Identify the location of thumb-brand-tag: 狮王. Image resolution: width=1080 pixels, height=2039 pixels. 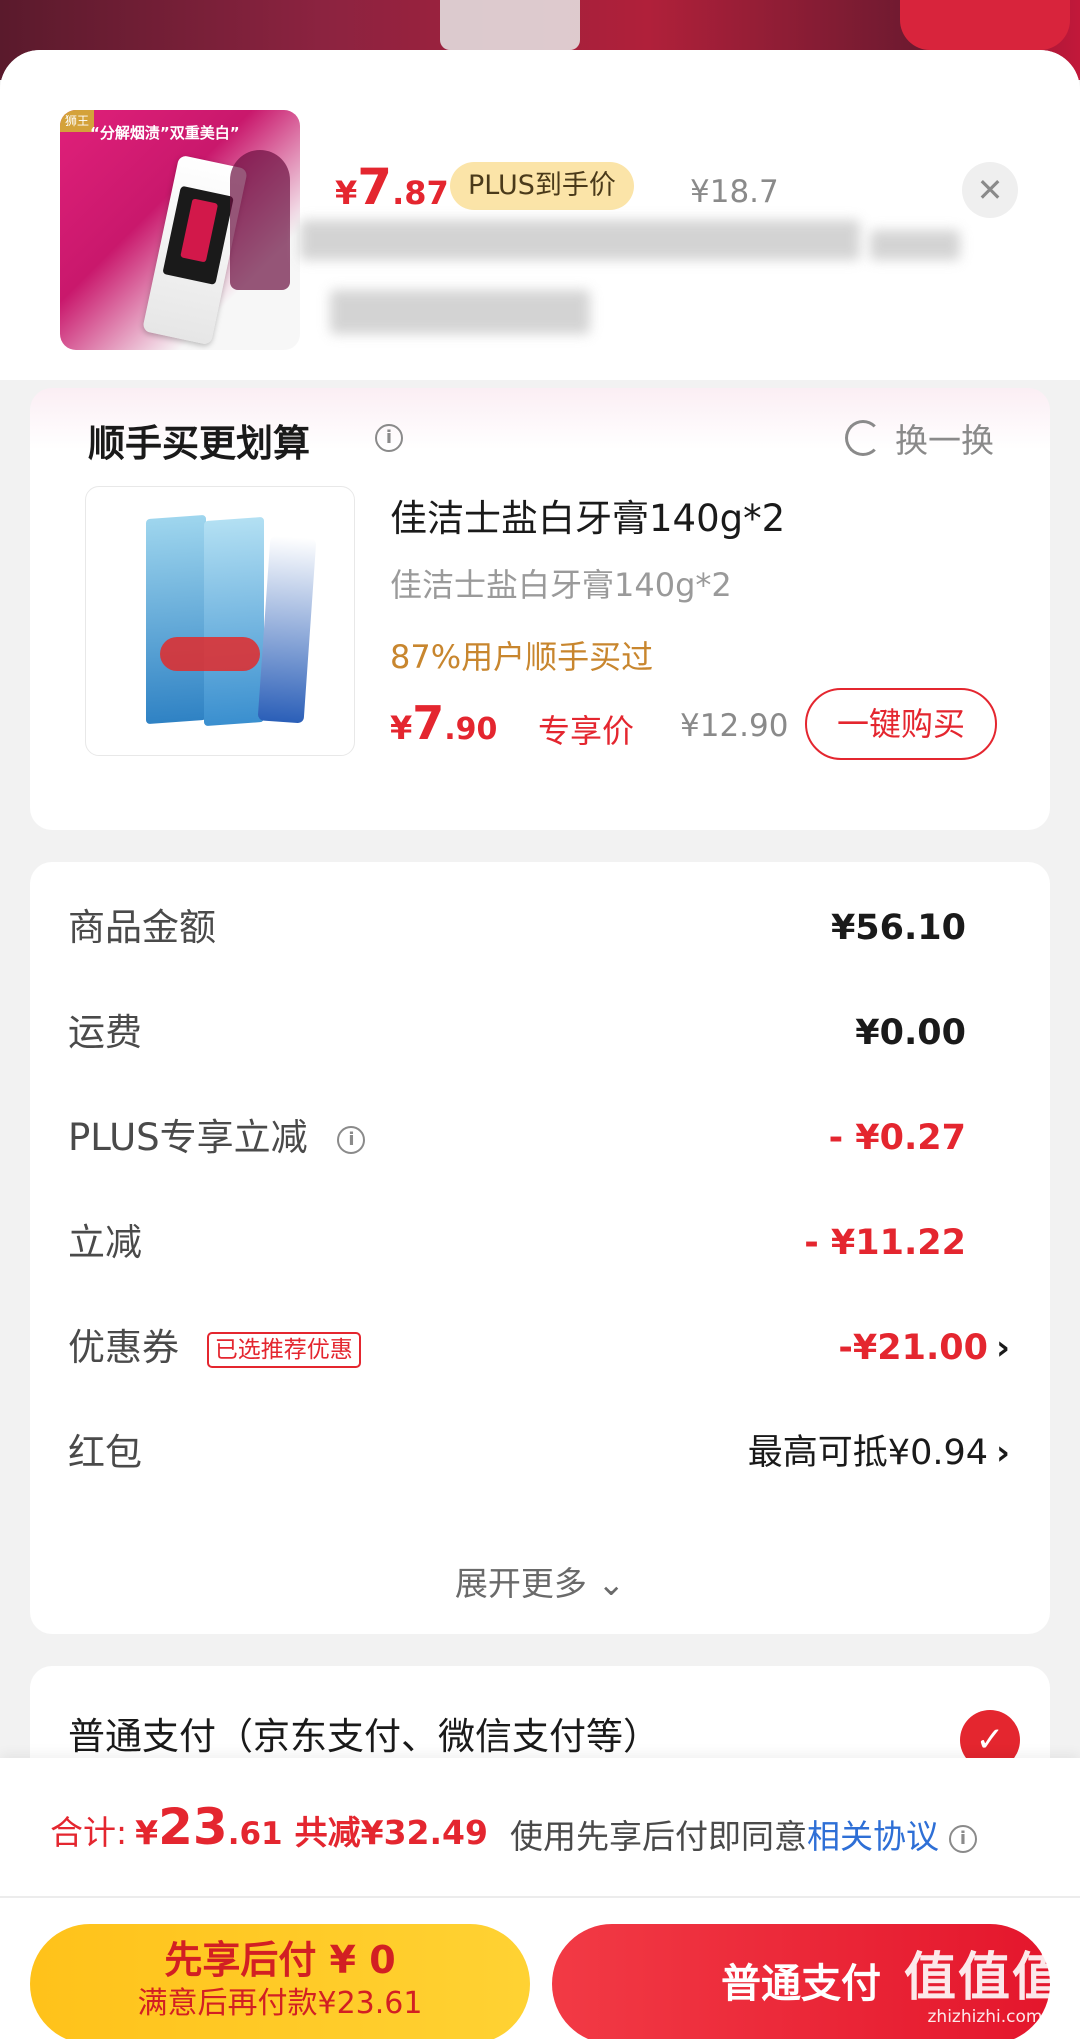
(77, 121).